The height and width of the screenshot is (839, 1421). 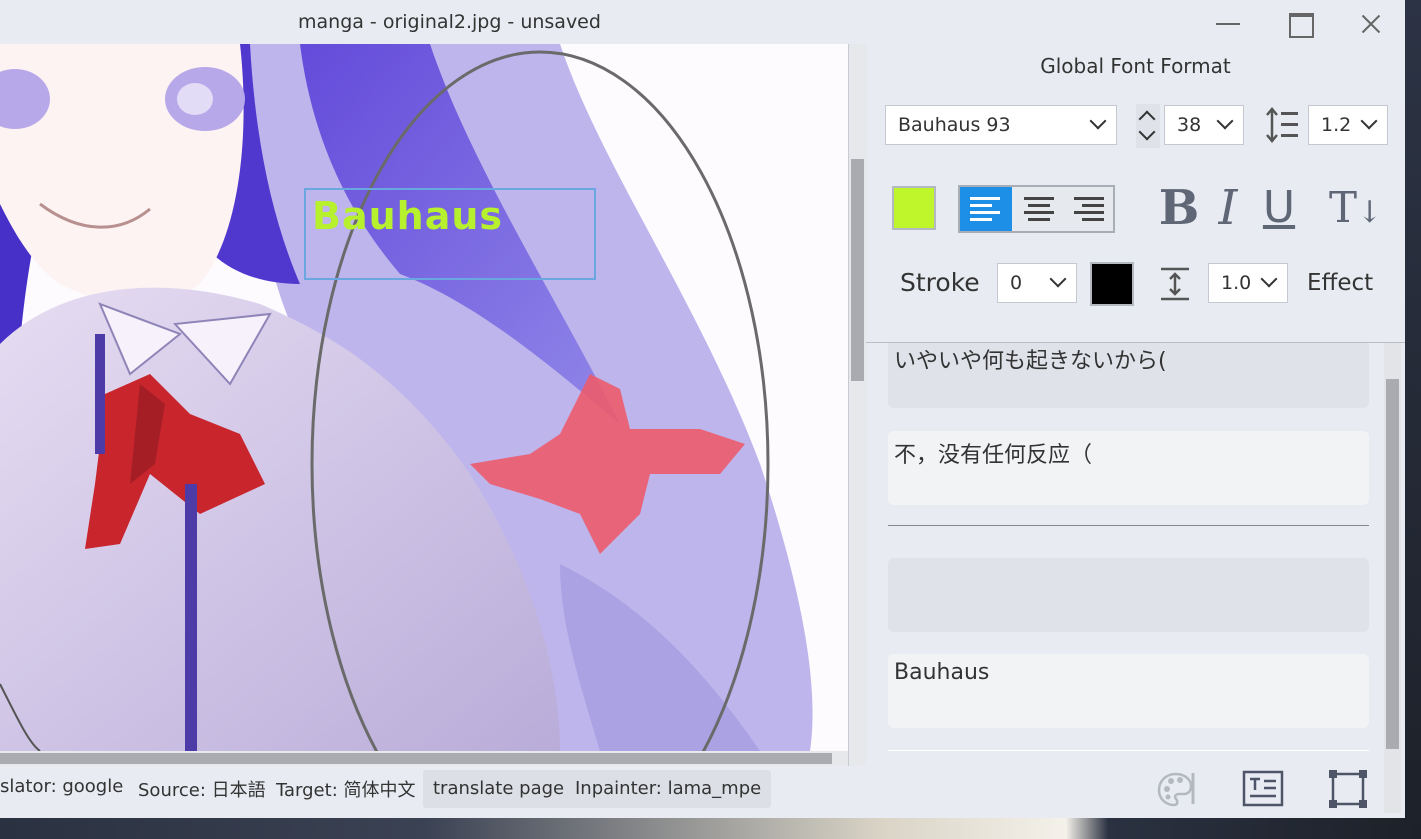 What do you see at coordinates (857, 270) in the screenshot?
I see `canvas-vertical-scroll-thumb` at bounding box center [857, 270].